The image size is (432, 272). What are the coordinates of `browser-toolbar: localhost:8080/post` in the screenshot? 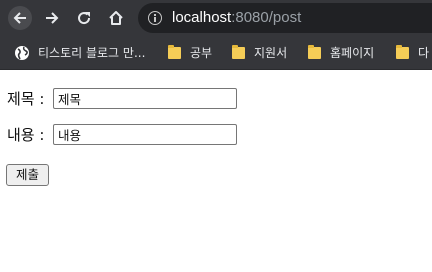 It's located at (216, 18).